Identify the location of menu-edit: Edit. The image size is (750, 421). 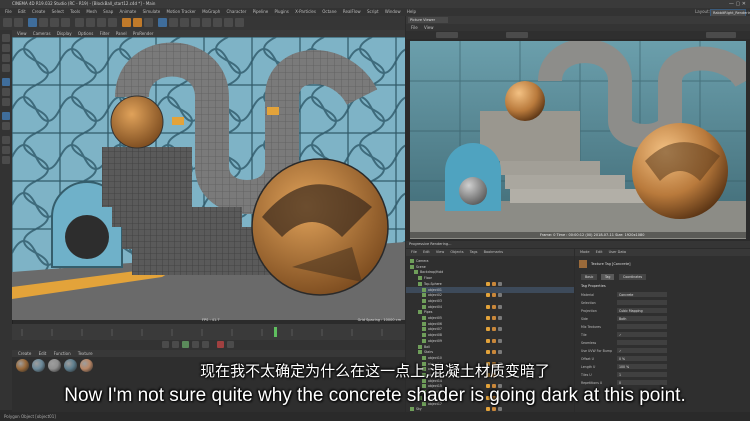
(22, 12).